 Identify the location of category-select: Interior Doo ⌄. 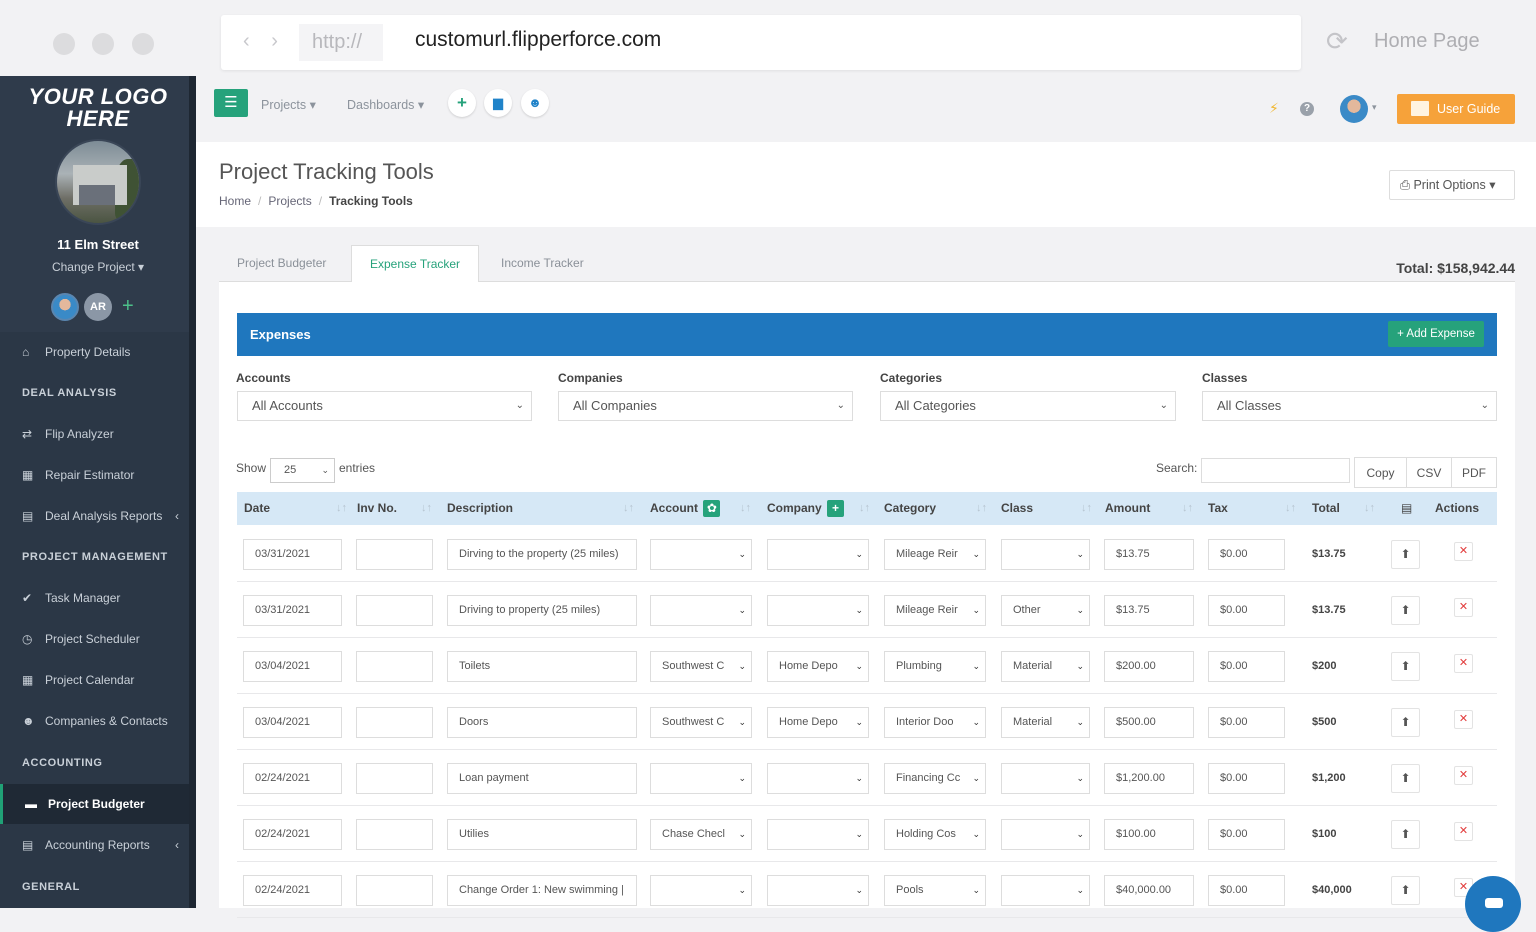
(935, 722).